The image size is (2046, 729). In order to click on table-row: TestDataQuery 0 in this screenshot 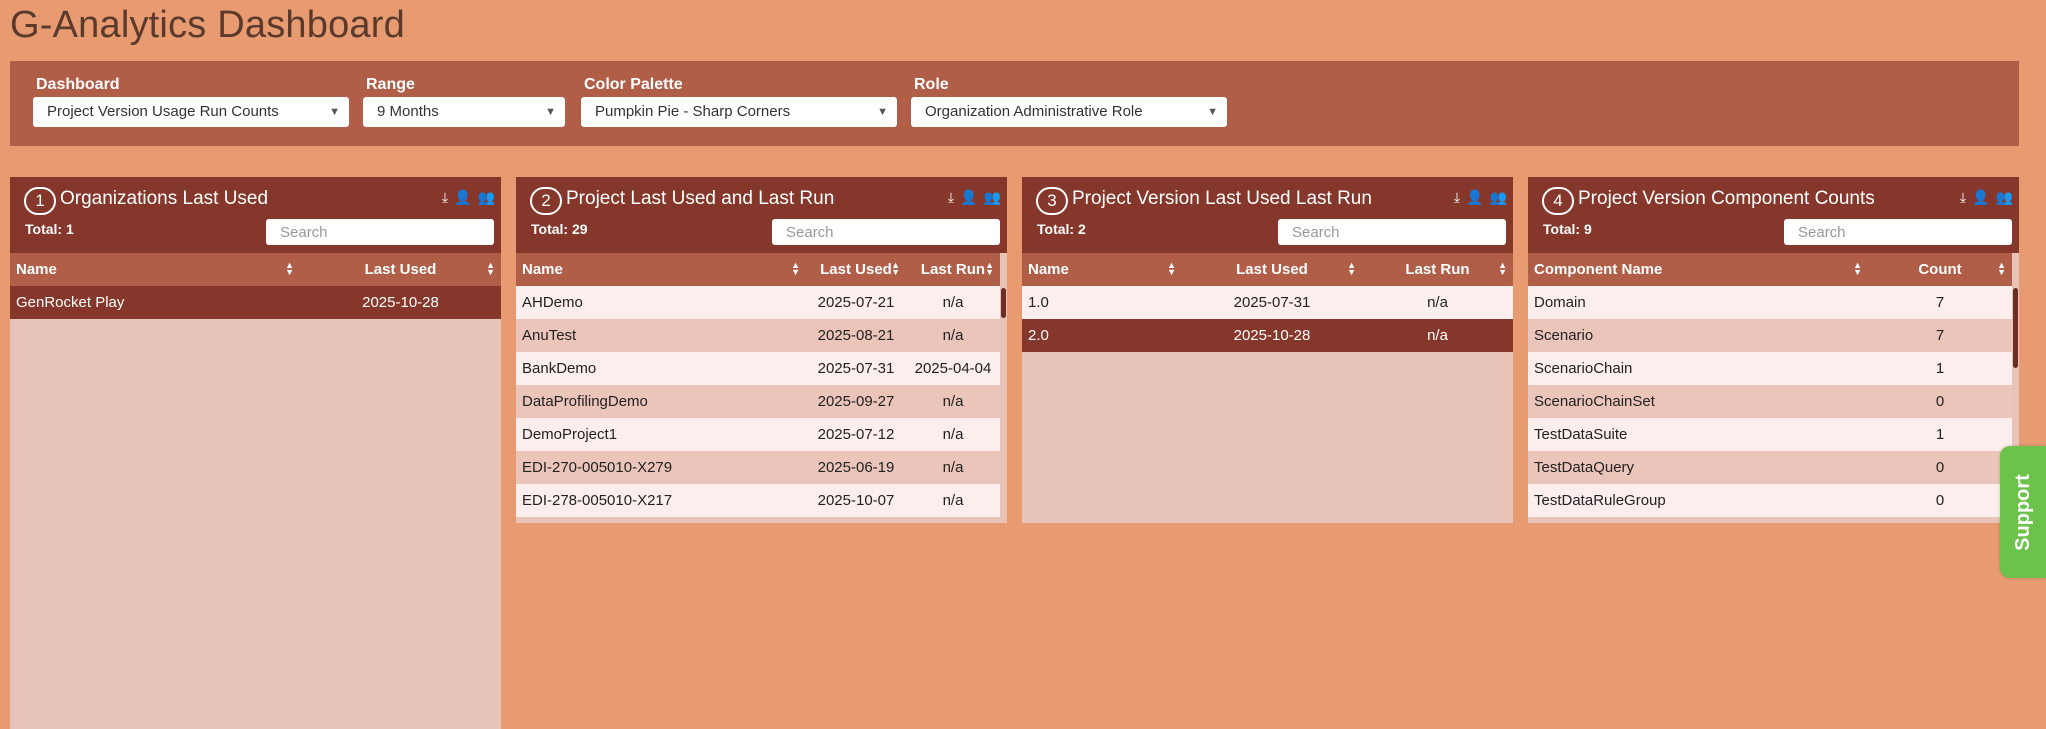, I will do `click(1770, 467)`.